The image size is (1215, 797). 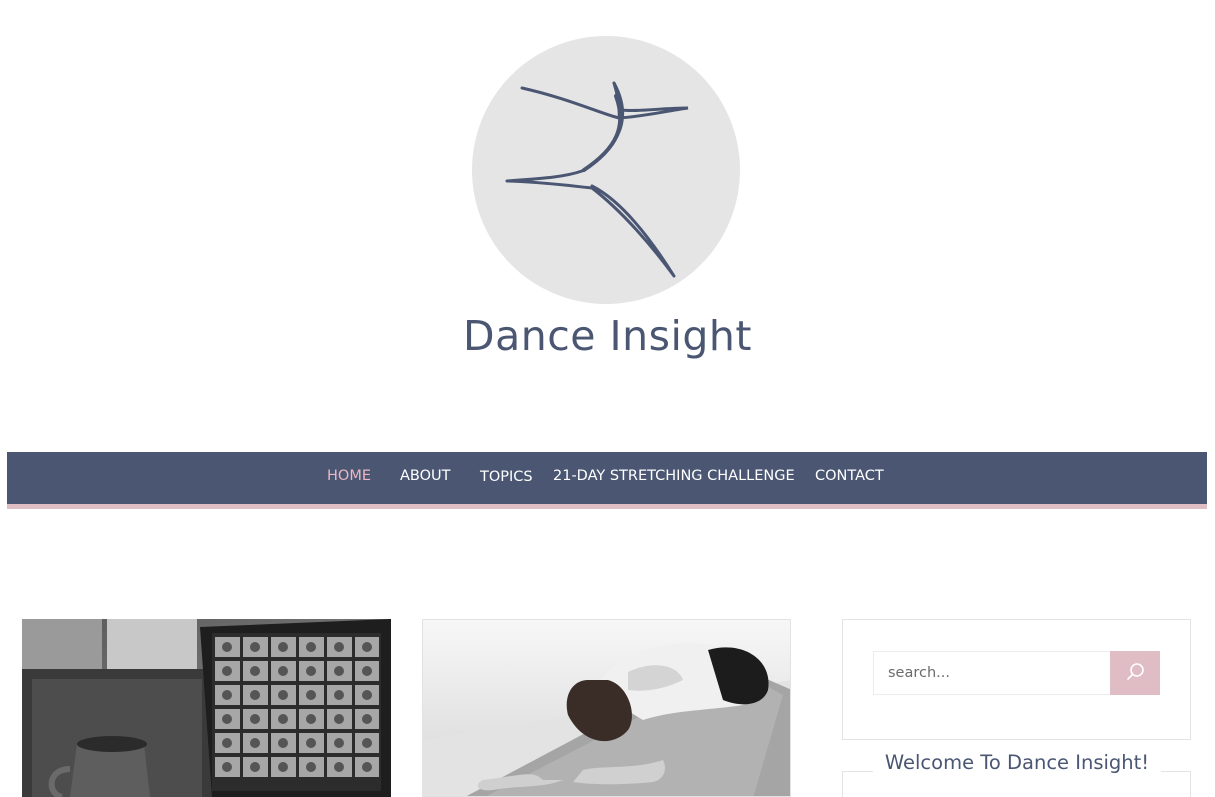 What do you see at coordinates (1016, 784) in the screenshot?
I see `welcome-widget` at bounding box center [1016, 784].